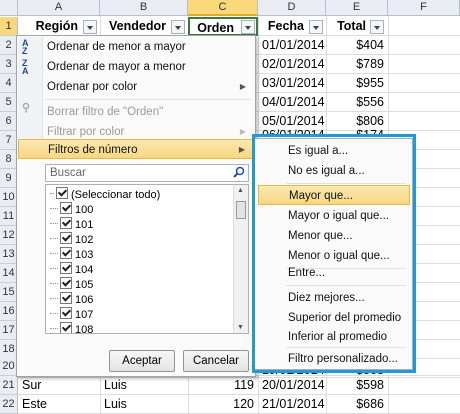 The width and height of the screenshot is (460, 414). What do you see at coordinates (249, 370) in the screenshot?
I see `resize-grip-icon: ⋰` at bounding box center [249, 370].